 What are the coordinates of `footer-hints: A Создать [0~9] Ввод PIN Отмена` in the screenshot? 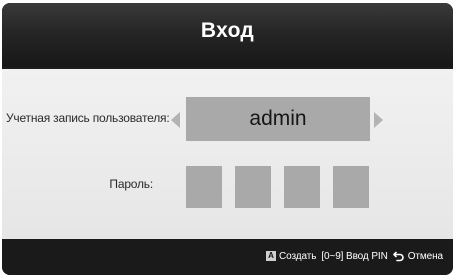 It's located at (354, 256).